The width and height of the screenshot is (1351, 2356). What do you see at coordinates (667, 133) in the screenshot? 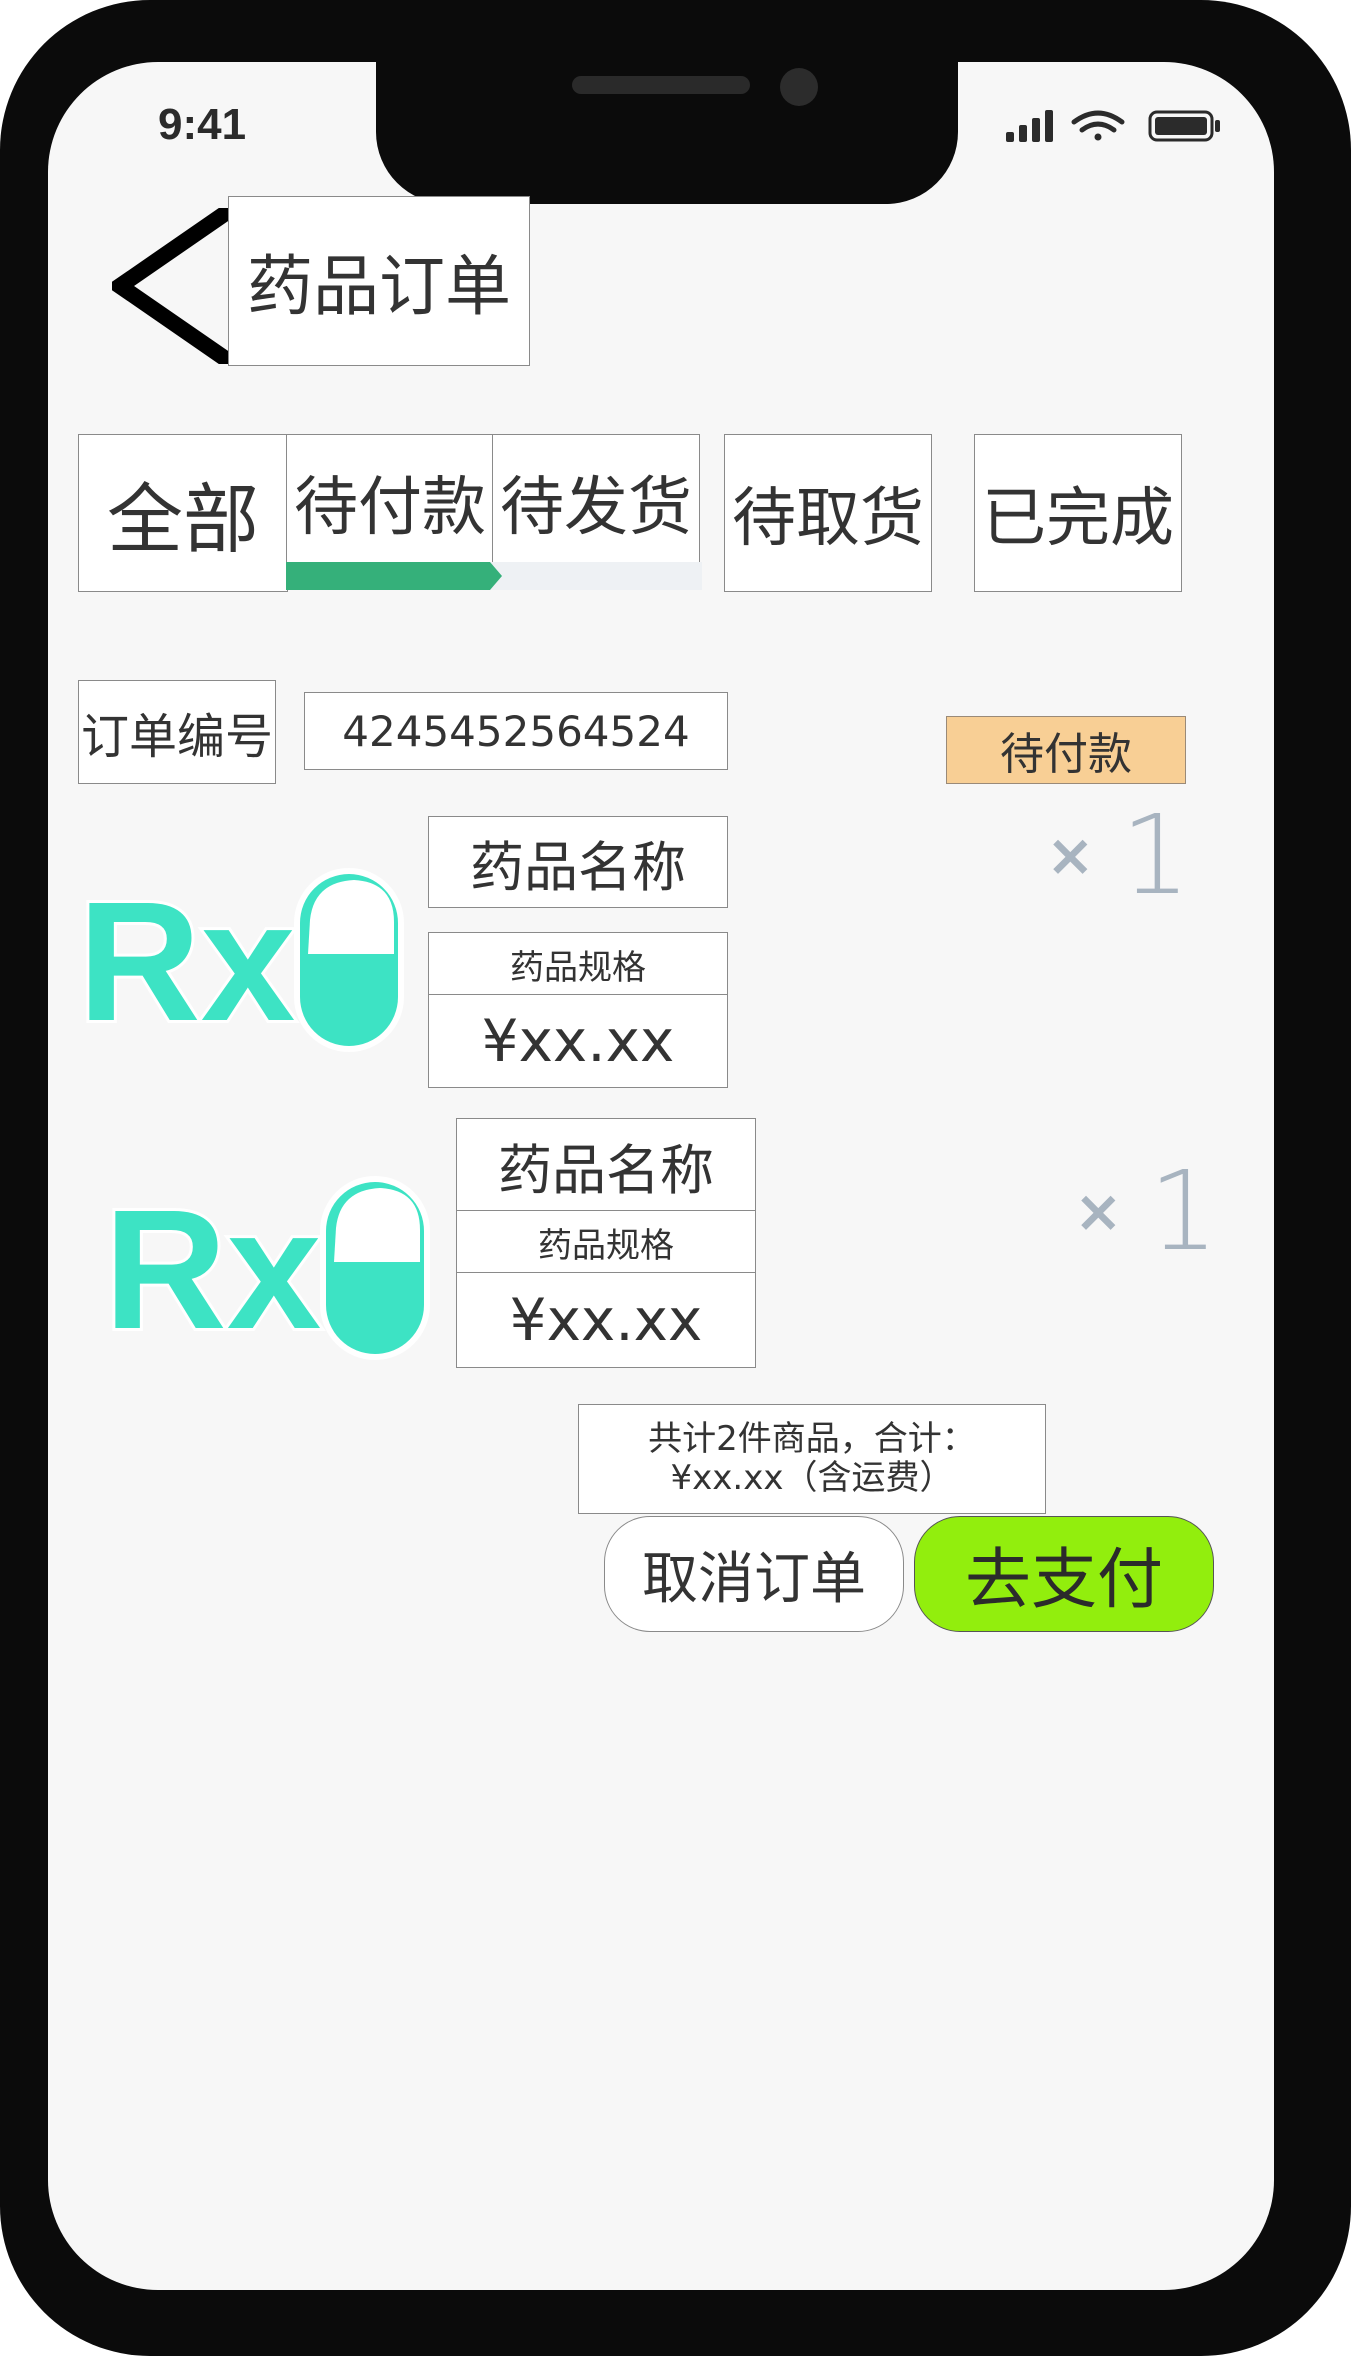
I see `notch` at bounding box center [667, 133].